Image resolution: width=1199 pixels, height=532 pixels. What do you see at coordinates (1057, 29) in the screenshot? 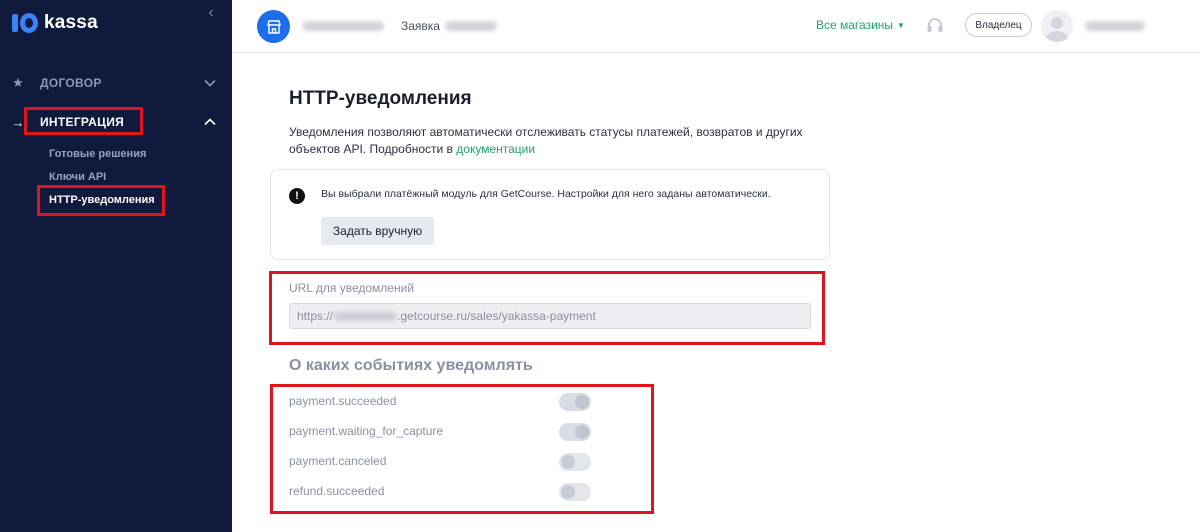
I see `user-icon` at bounding box center [1057, 29].